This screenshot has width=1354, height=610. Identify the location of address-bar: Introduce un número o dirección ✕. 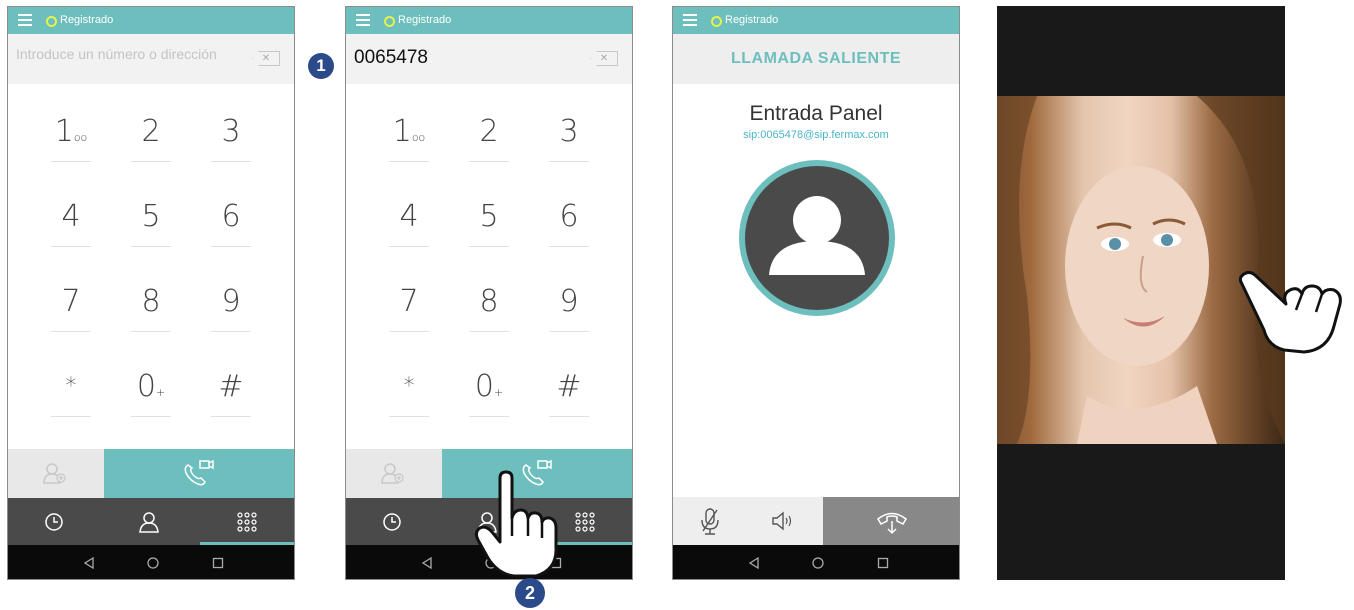
(151, 59).